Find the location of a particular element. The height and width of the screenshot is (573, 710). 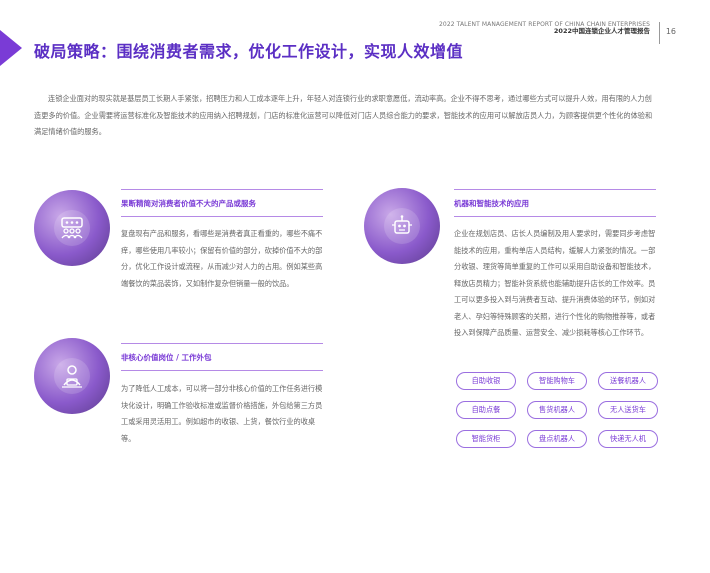

tag-smart-cart: 智能购物车 is located at coordinates (557, 381).